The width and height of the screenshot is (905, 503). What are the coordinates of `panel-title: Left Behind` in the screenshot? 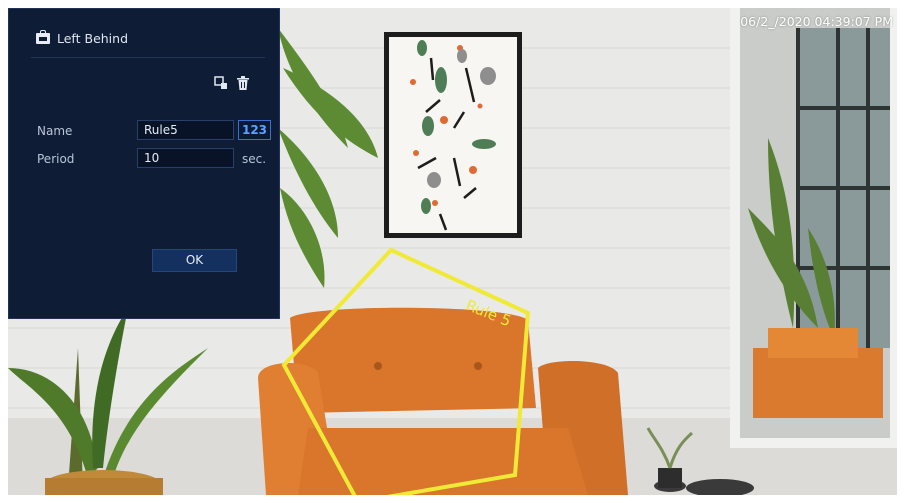 It's located at (93, 38).